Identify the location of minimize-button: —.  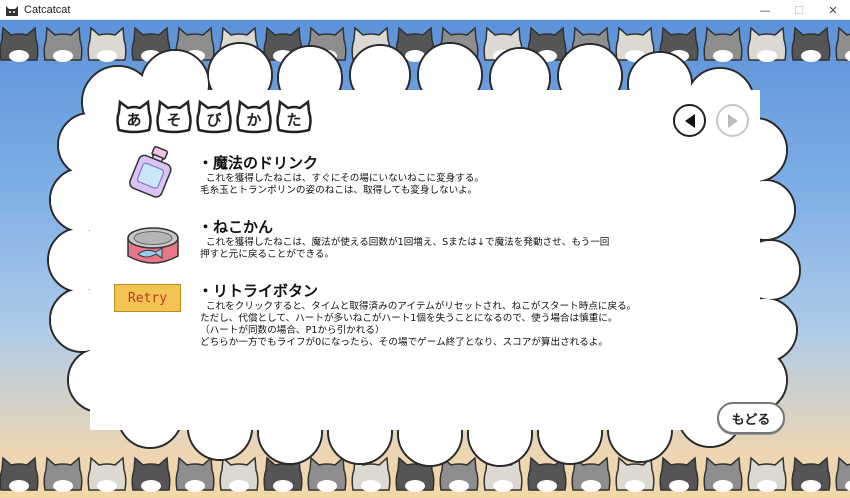
(765, 10).